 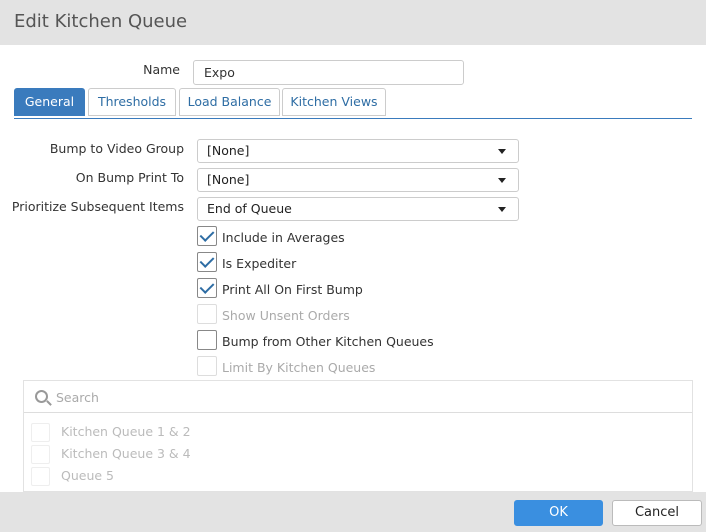 What do you see at coordinates (228, 179) in the screenshot?
I see `on-bump-print-to-value: [None]` at bounding box center [228, 179].